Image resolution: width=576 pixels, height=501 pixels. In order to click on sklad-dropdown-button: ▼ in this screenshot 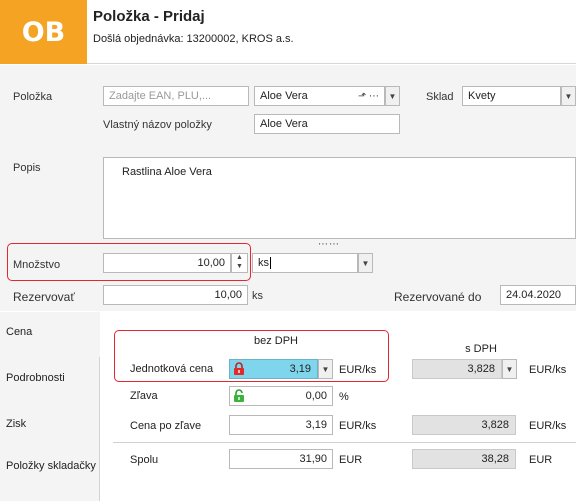, I will do `click(568, 96)`.